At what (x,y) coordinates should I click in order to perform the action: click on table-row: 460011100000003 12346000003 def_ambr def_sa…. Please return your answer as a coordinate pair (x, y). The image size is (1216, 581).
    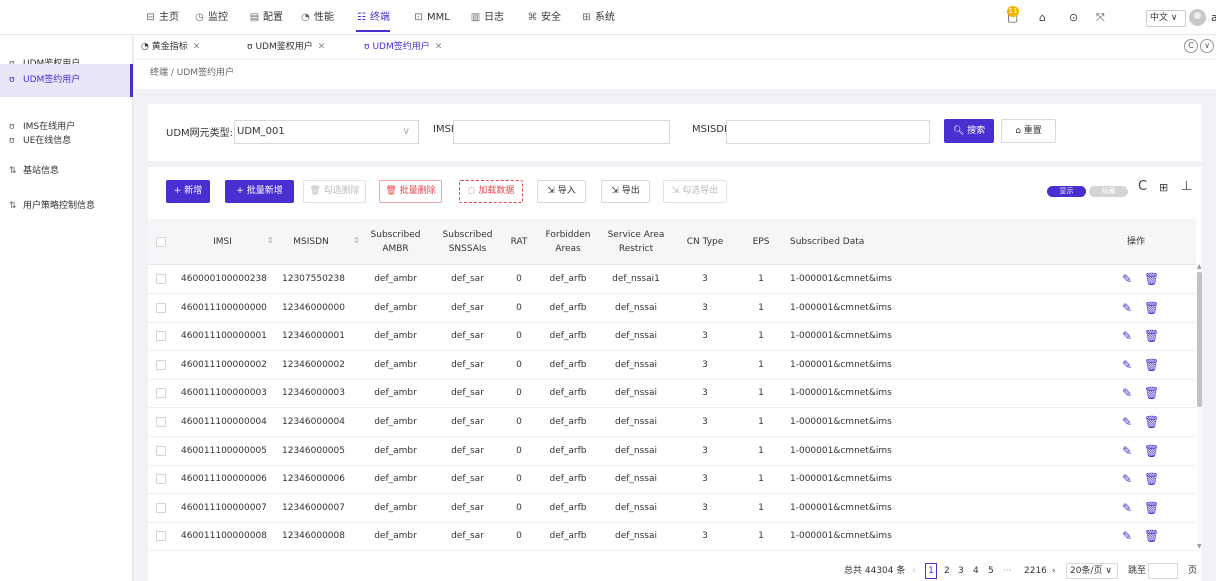
    Looking at the image, I should click on (672, 394).